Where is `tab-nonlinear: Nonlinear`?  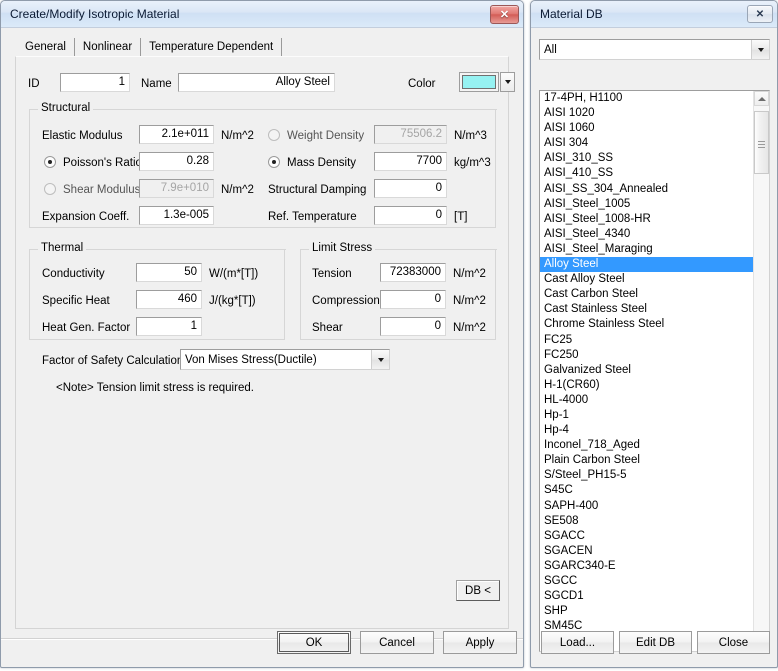 tab-nonlinear: Nonlinear is located at coordinates (108, 47).